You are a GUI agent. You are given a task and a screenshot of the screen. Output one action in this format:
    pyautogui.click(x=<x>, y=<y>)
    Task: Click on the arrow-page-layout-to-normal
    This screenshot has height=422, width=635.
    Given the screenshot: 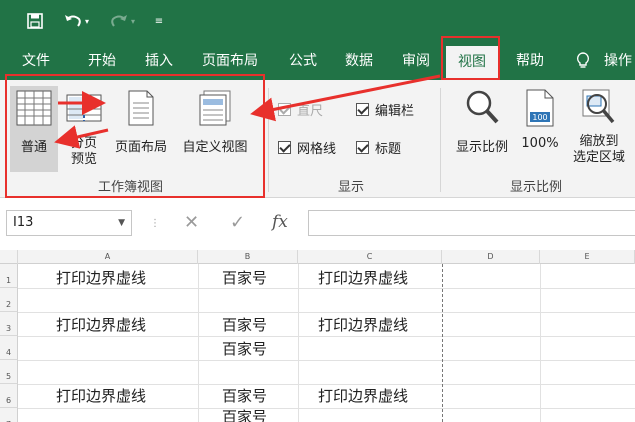 What is the action you would take?
    pyautogui.click(x=81, y=137)
    